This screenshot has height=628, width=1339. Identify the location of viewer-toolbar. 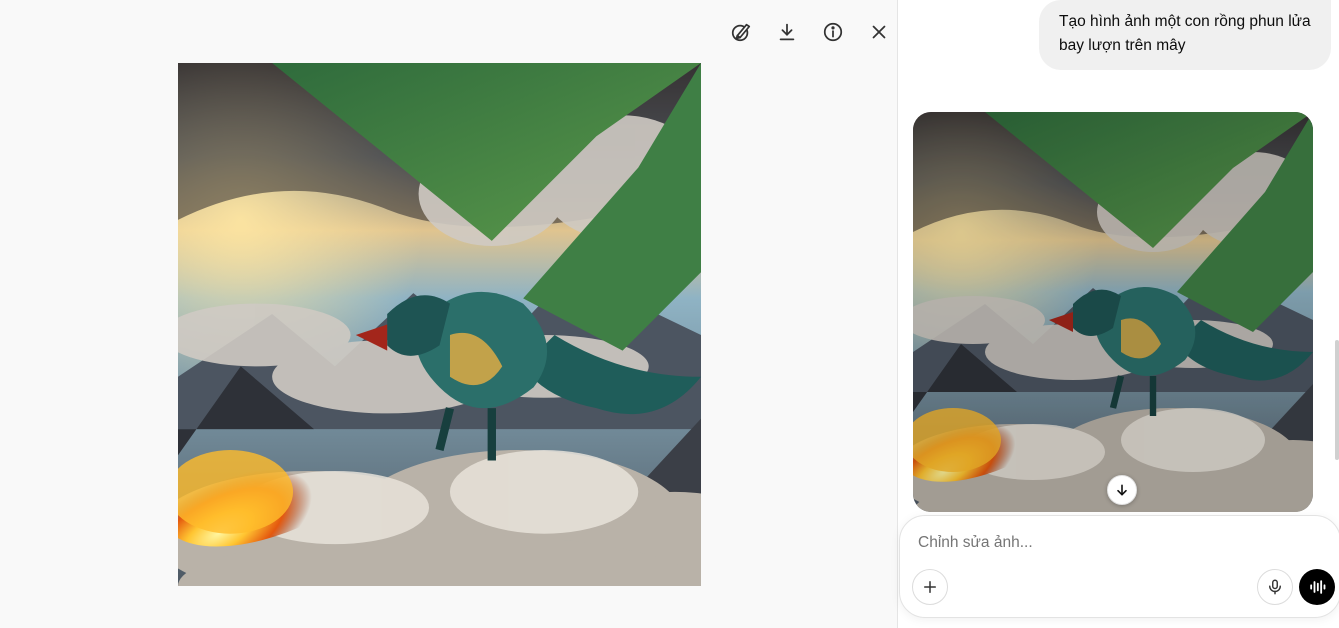
(810, 32).